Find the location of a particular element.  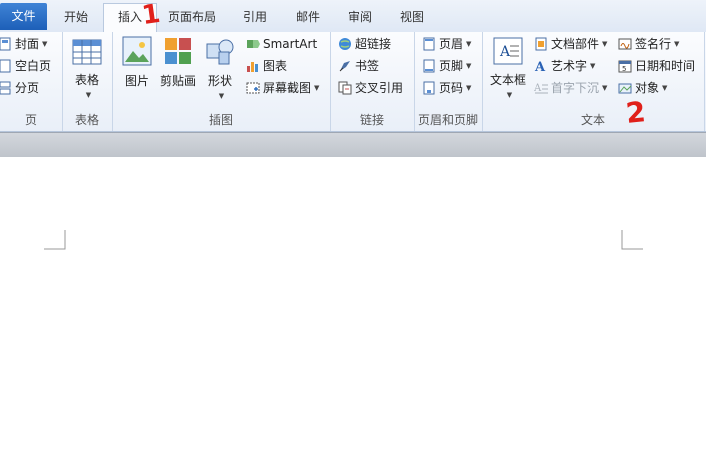

ruler-band is located at coordinates (353, 144).